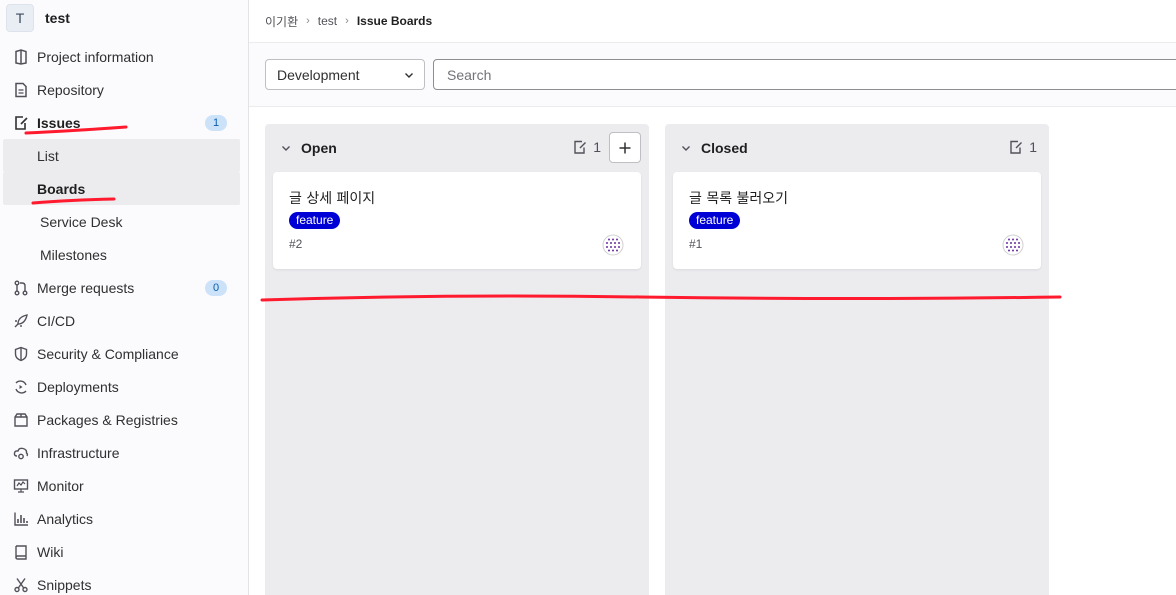  I want to click on sidebar-item-label: Wiki, so click(50, 551).